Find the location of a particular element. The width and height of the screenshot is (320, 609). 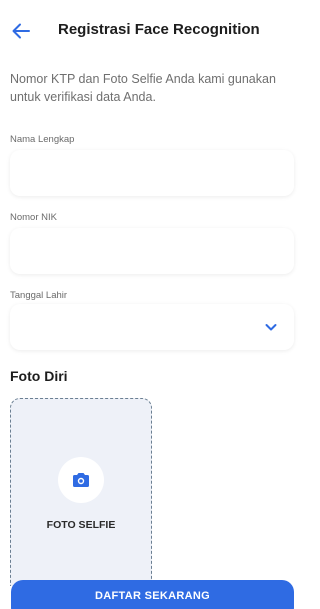

camera-icon is located at coordinates (81, 480).